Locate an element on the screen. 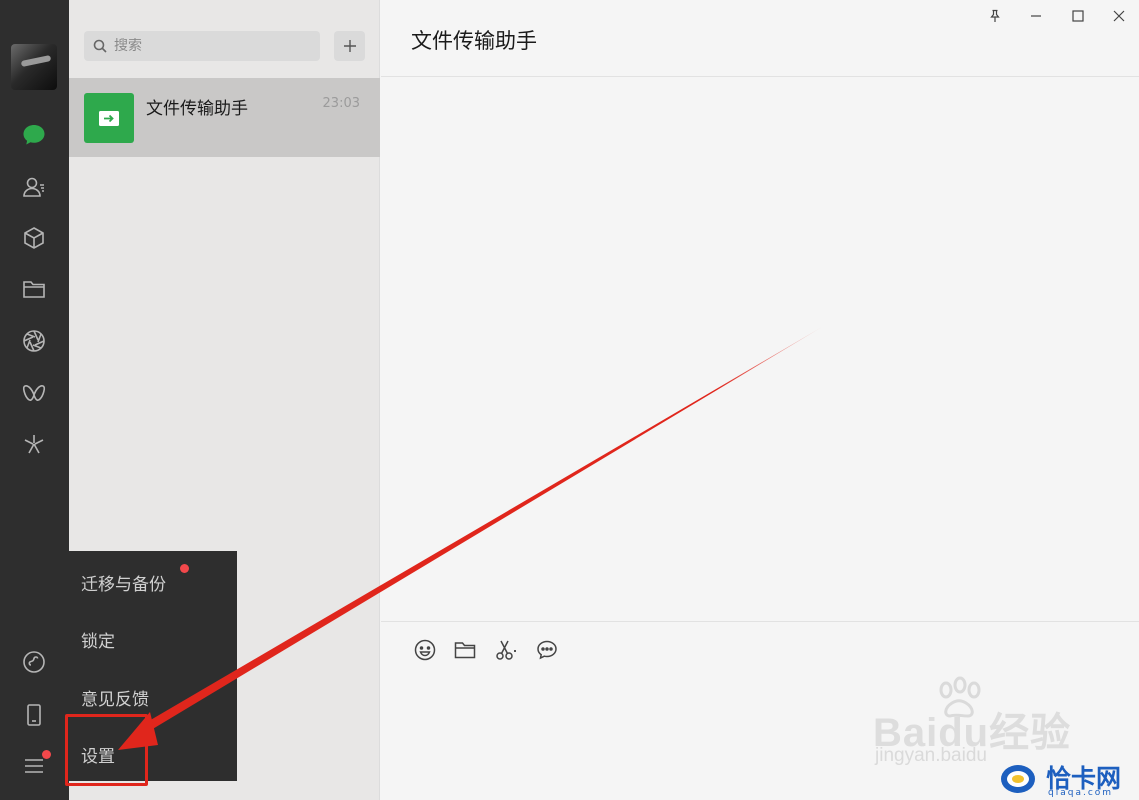  nav-rail is located at coordinates (34, 400).